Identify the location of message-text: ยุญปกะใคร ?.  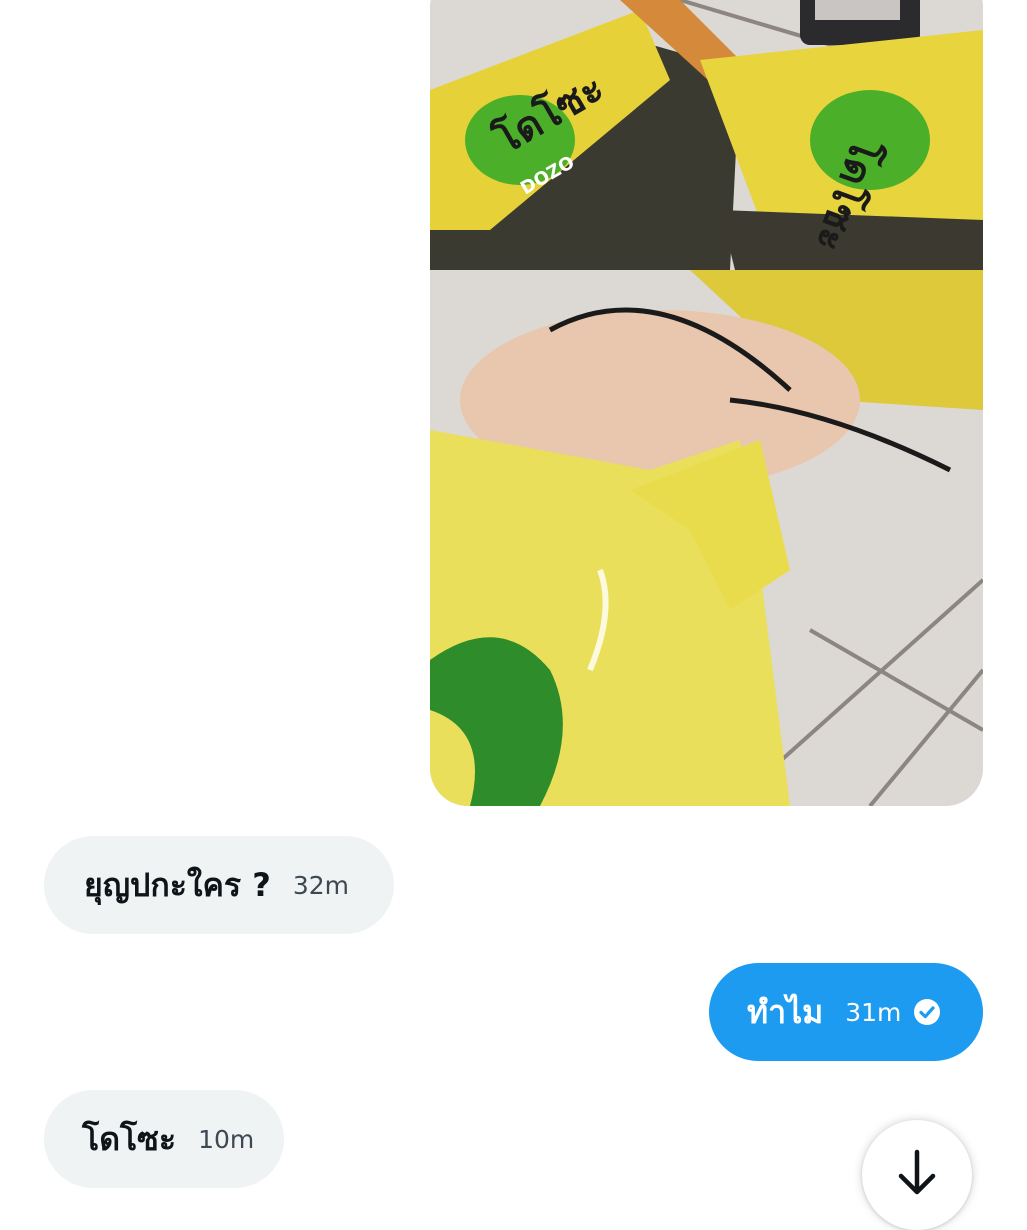
(177, 884).